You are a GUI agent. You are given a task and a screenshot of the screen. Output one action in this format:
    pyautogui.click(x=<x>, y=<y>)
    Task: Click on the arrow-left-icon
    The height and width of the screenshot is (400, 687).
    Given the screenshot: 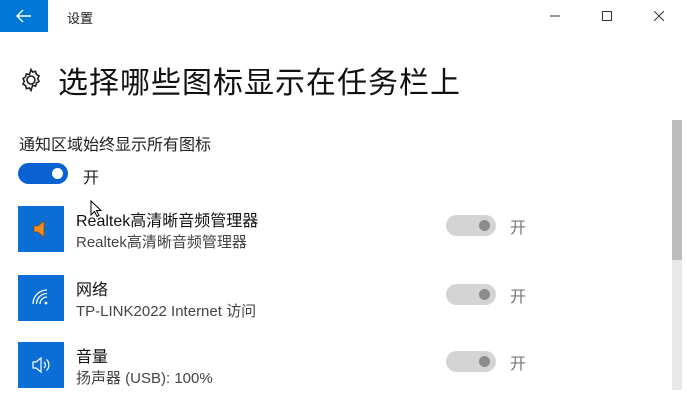 What is the action you would take?
    pyautogui.click(x=23, y=16)
    